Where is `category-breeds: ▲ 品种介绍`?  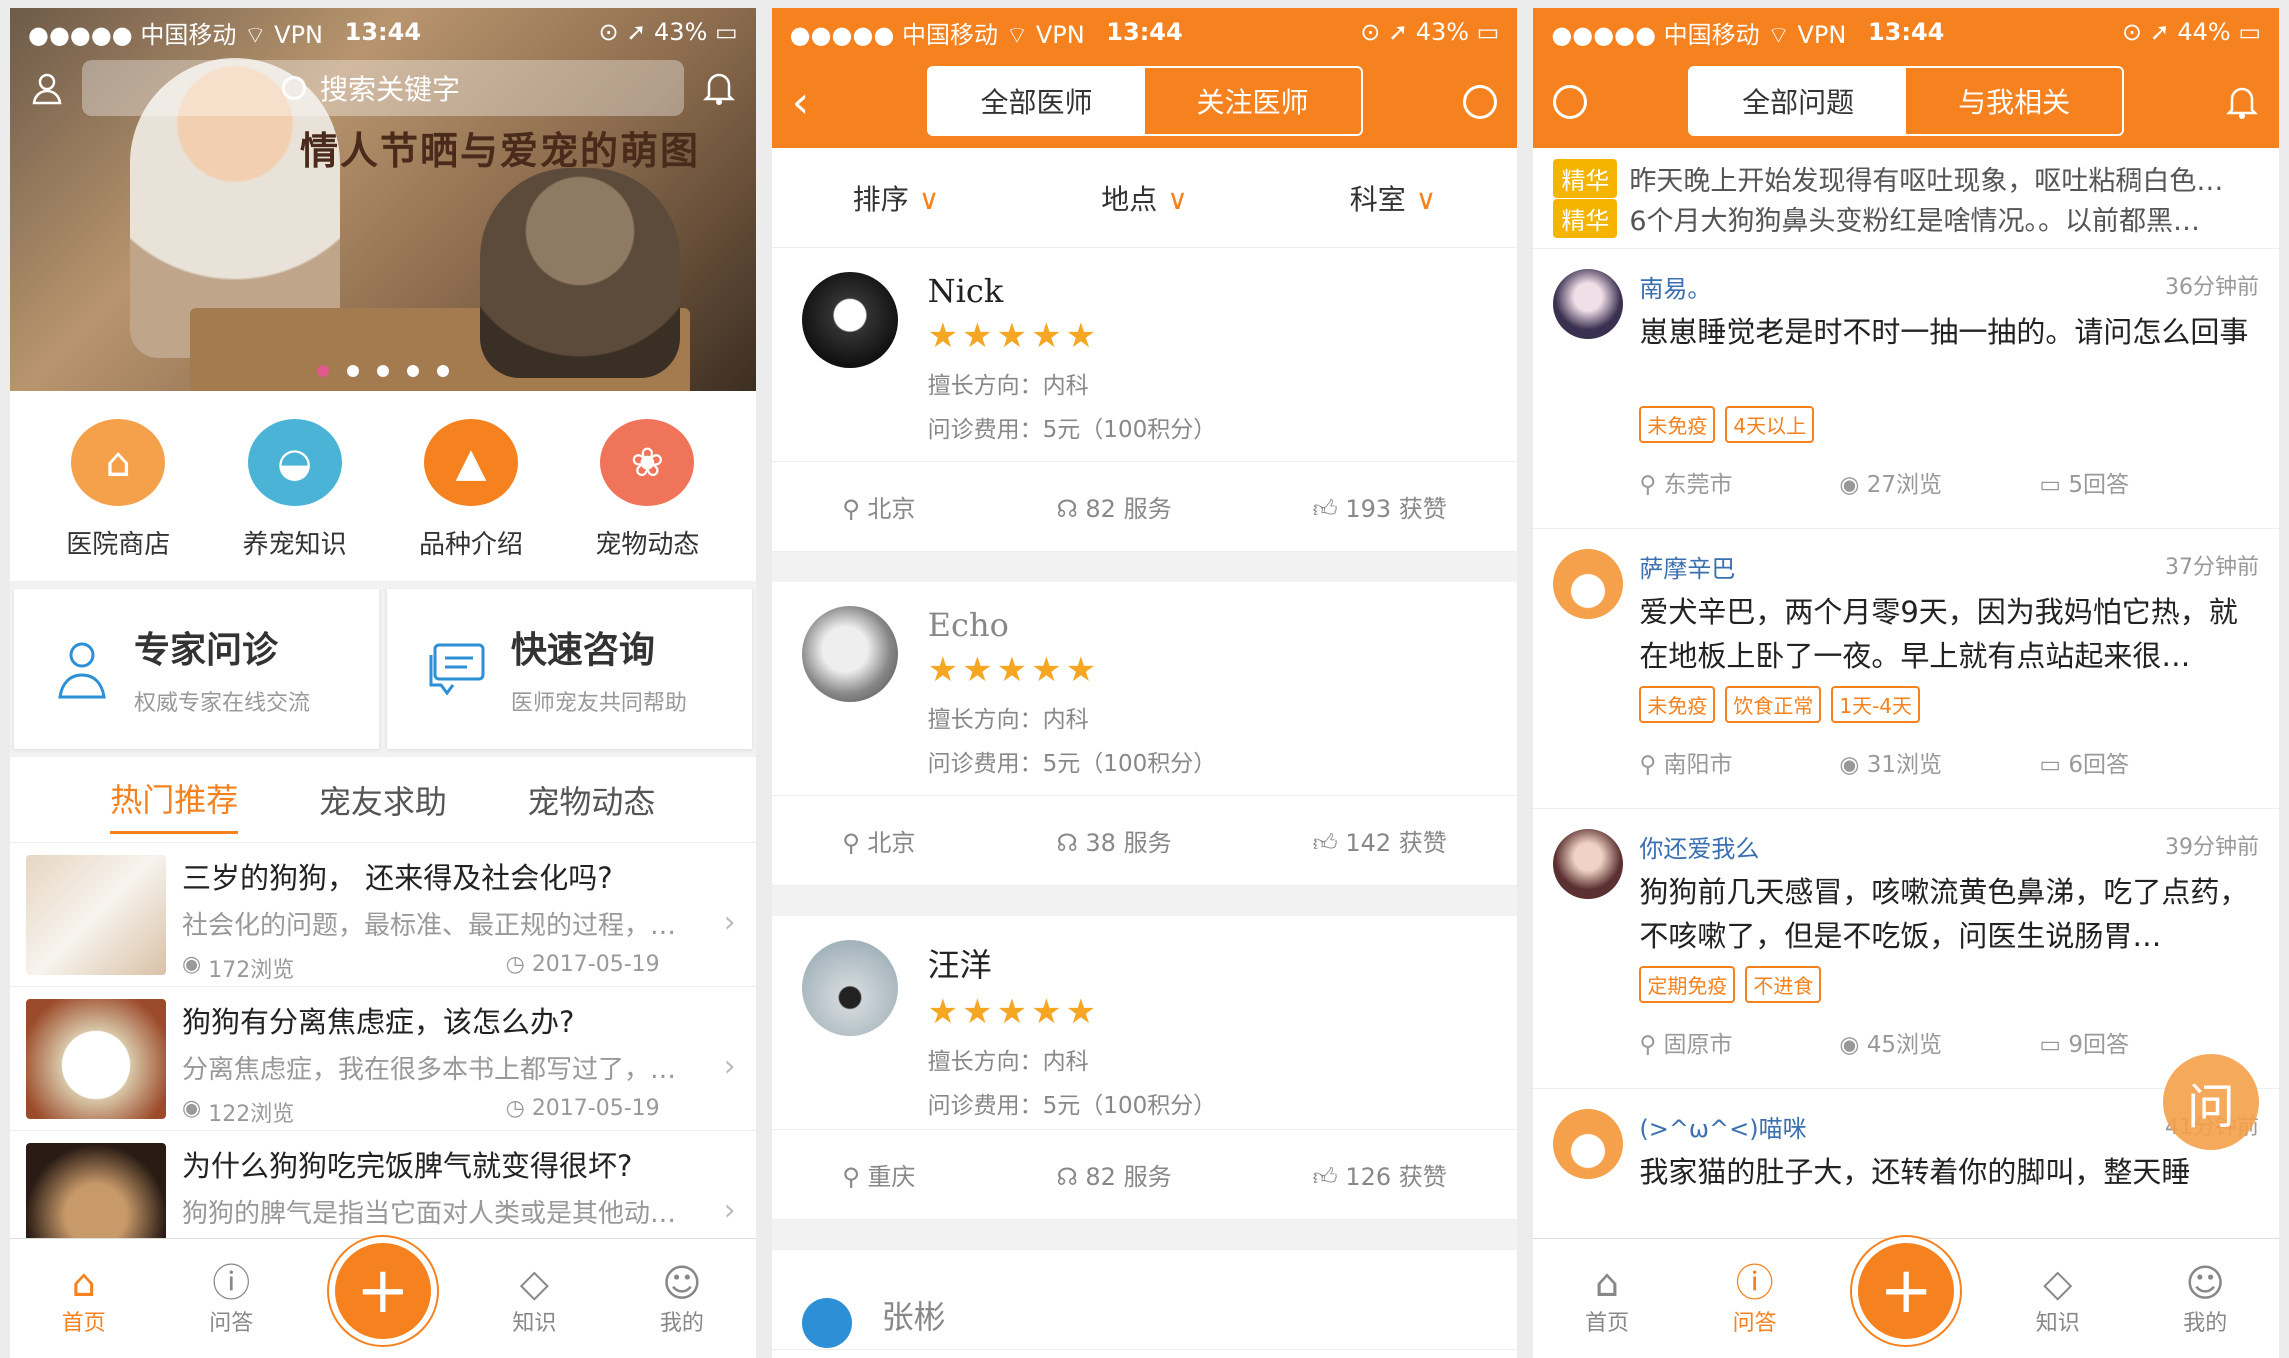
category-breeds: ▲ 品种介绍 is located at coordinates (471, 490).